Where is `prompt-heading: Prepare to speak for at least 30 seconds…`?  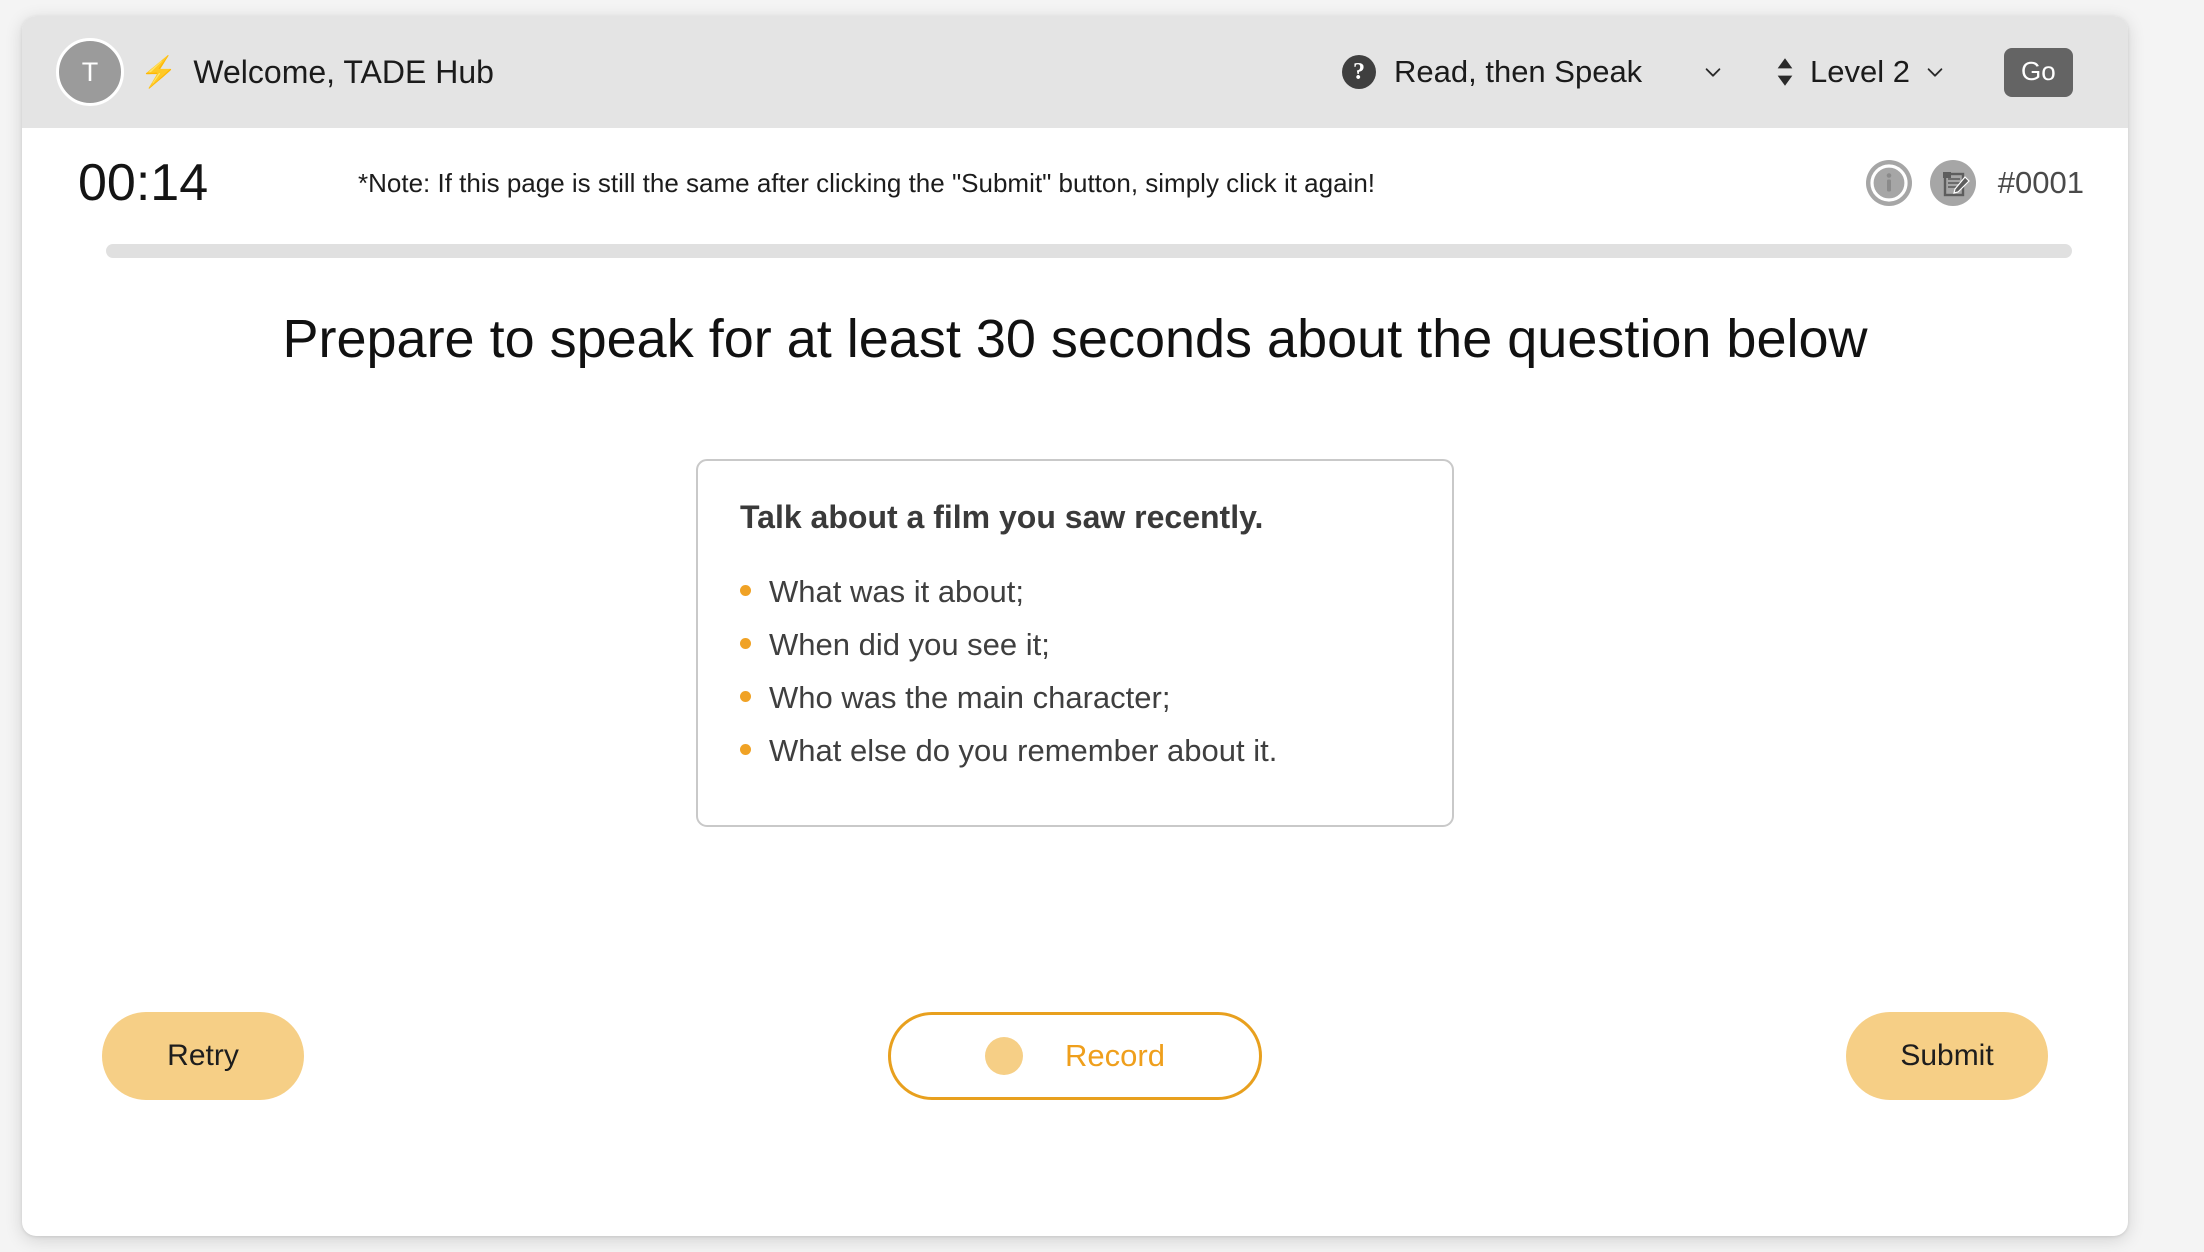
prompt-heading: Prepare to speak for at least 30 seconds… is located at coordinates (1075, 339).